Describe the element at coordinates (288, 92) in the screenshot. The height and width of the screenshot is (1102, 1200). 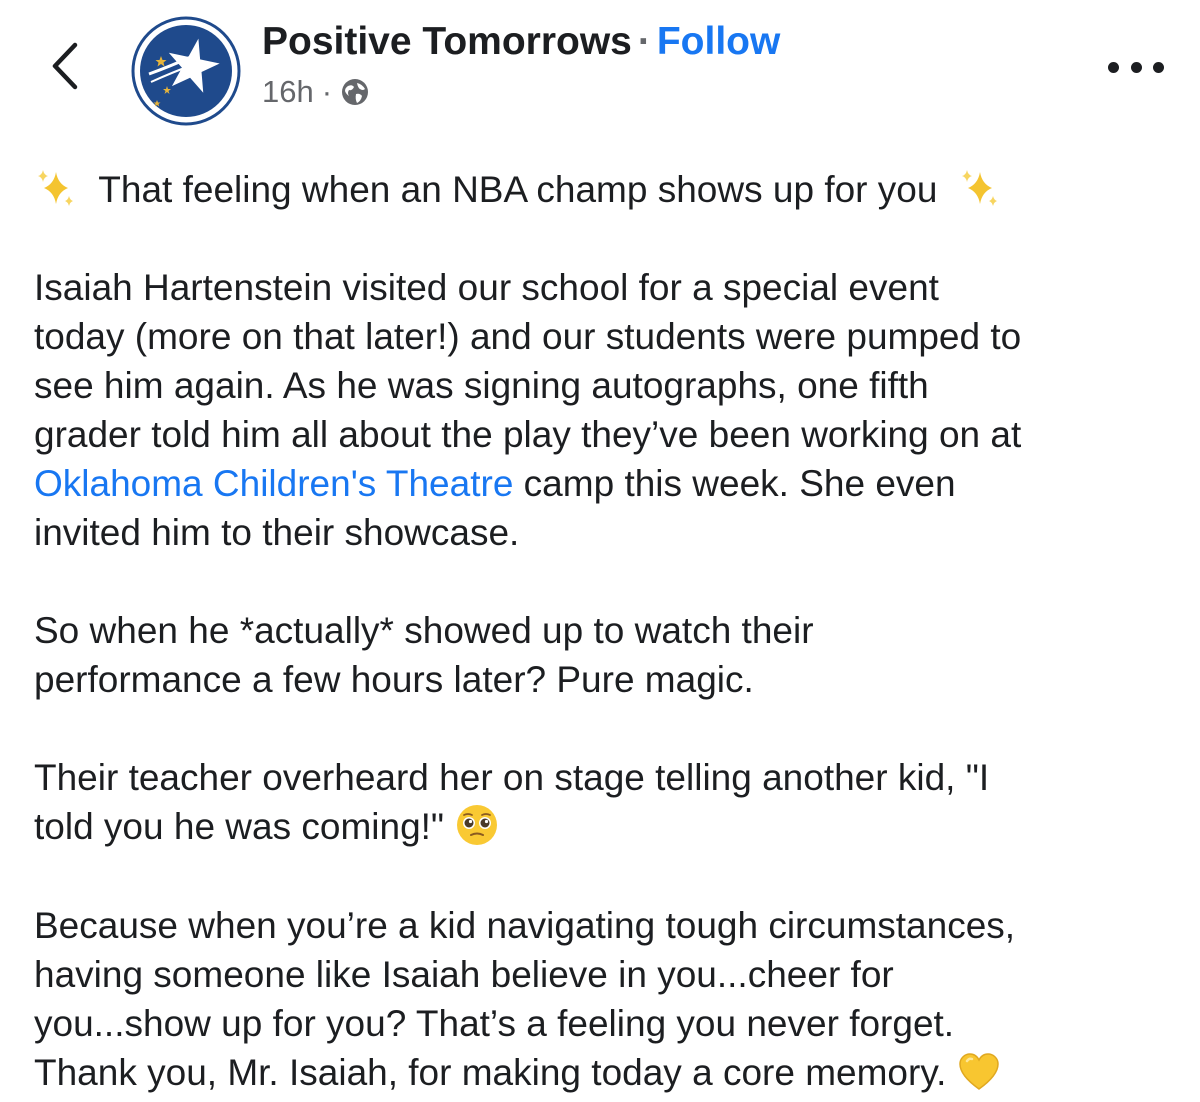
I see `post-timestamp: 16h` at that location.